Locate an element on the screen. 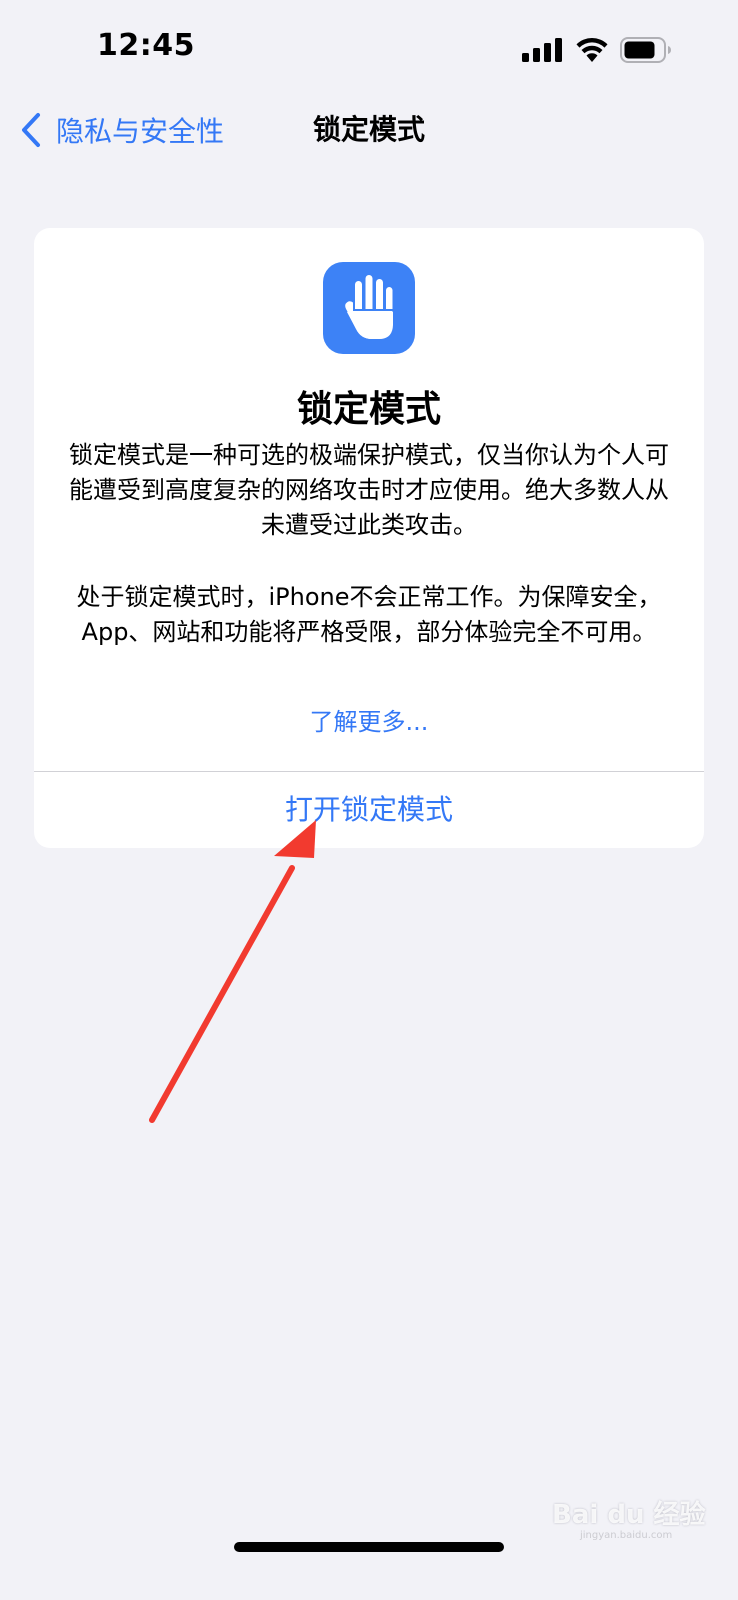  watermark: Bai du 经验 is located at coordinates (629, 1515).